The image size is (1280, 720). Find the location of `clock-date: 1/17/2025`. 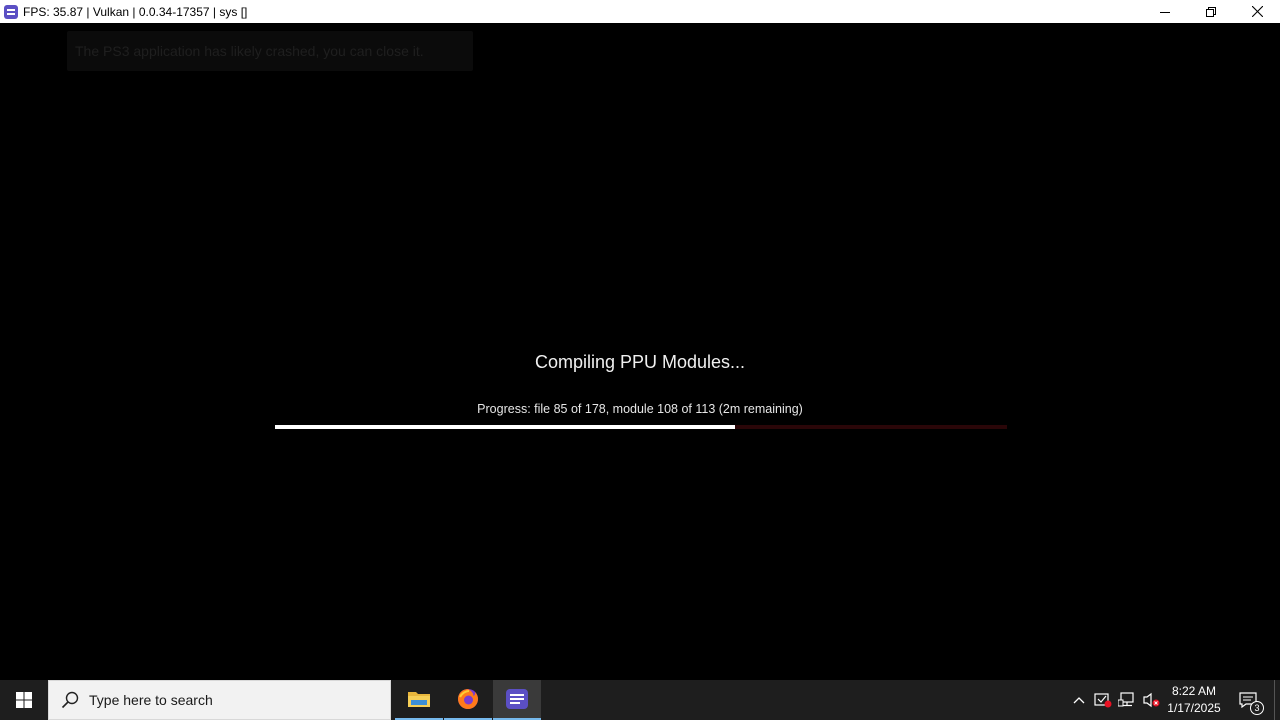

clock-date: 1/17/2025 is located at coordinates (1194, 708).